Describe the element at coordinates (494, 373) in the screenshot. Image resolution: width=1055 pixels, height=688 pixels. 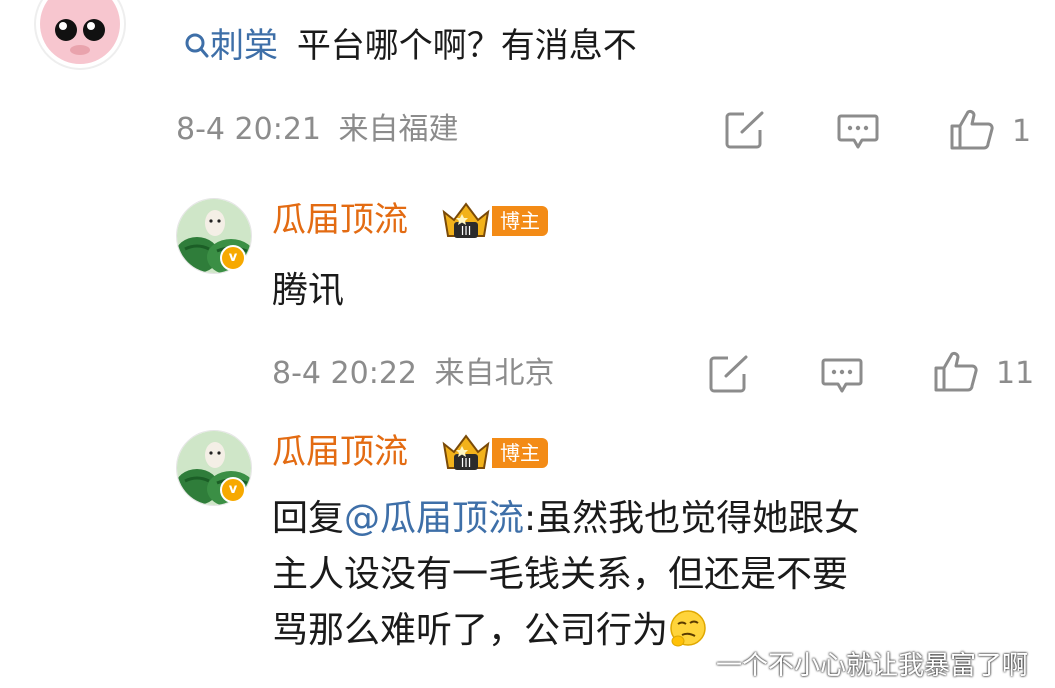
I see `reply-location: 来自北京` at that location.